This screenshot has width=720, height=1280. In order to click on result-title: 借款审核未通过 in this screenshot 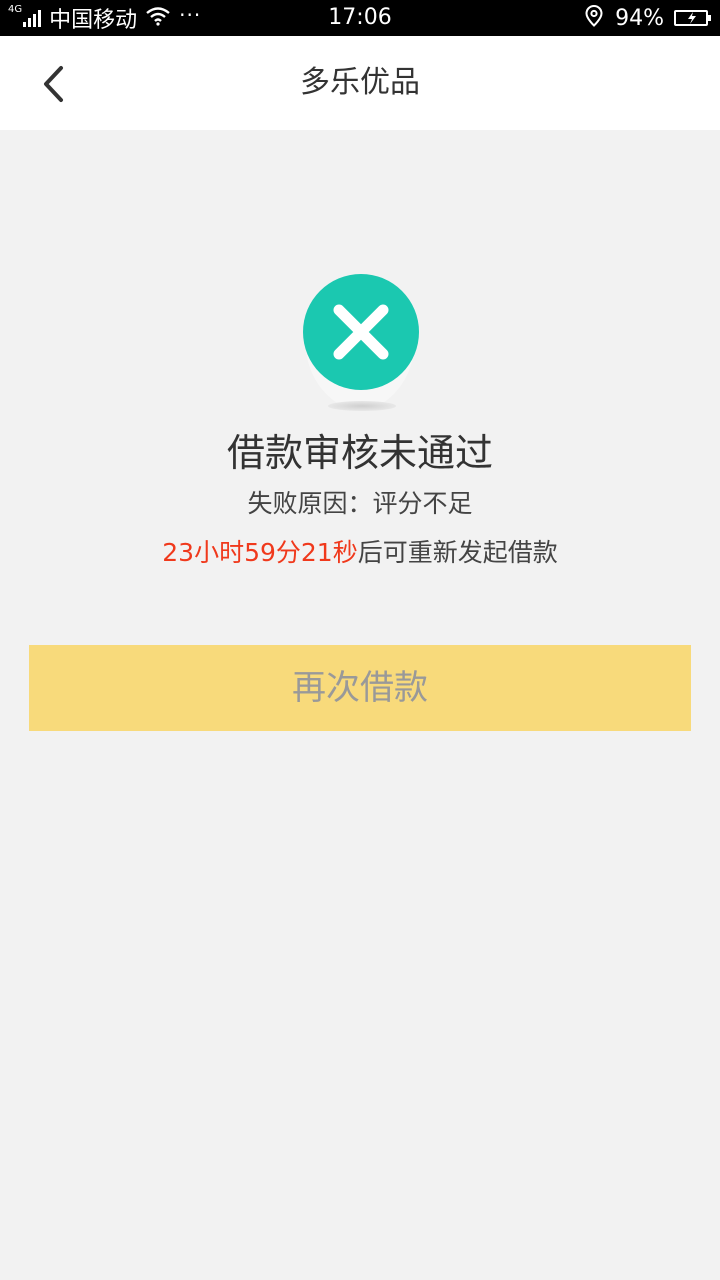, I will do `click(359, 453)`.